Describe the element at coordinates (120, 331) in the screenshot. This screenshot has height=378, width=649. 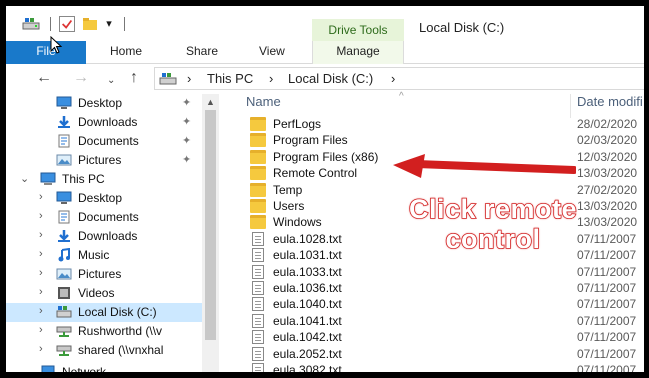
I see `nav-item-label: Rushworthd (\\v` at that location.